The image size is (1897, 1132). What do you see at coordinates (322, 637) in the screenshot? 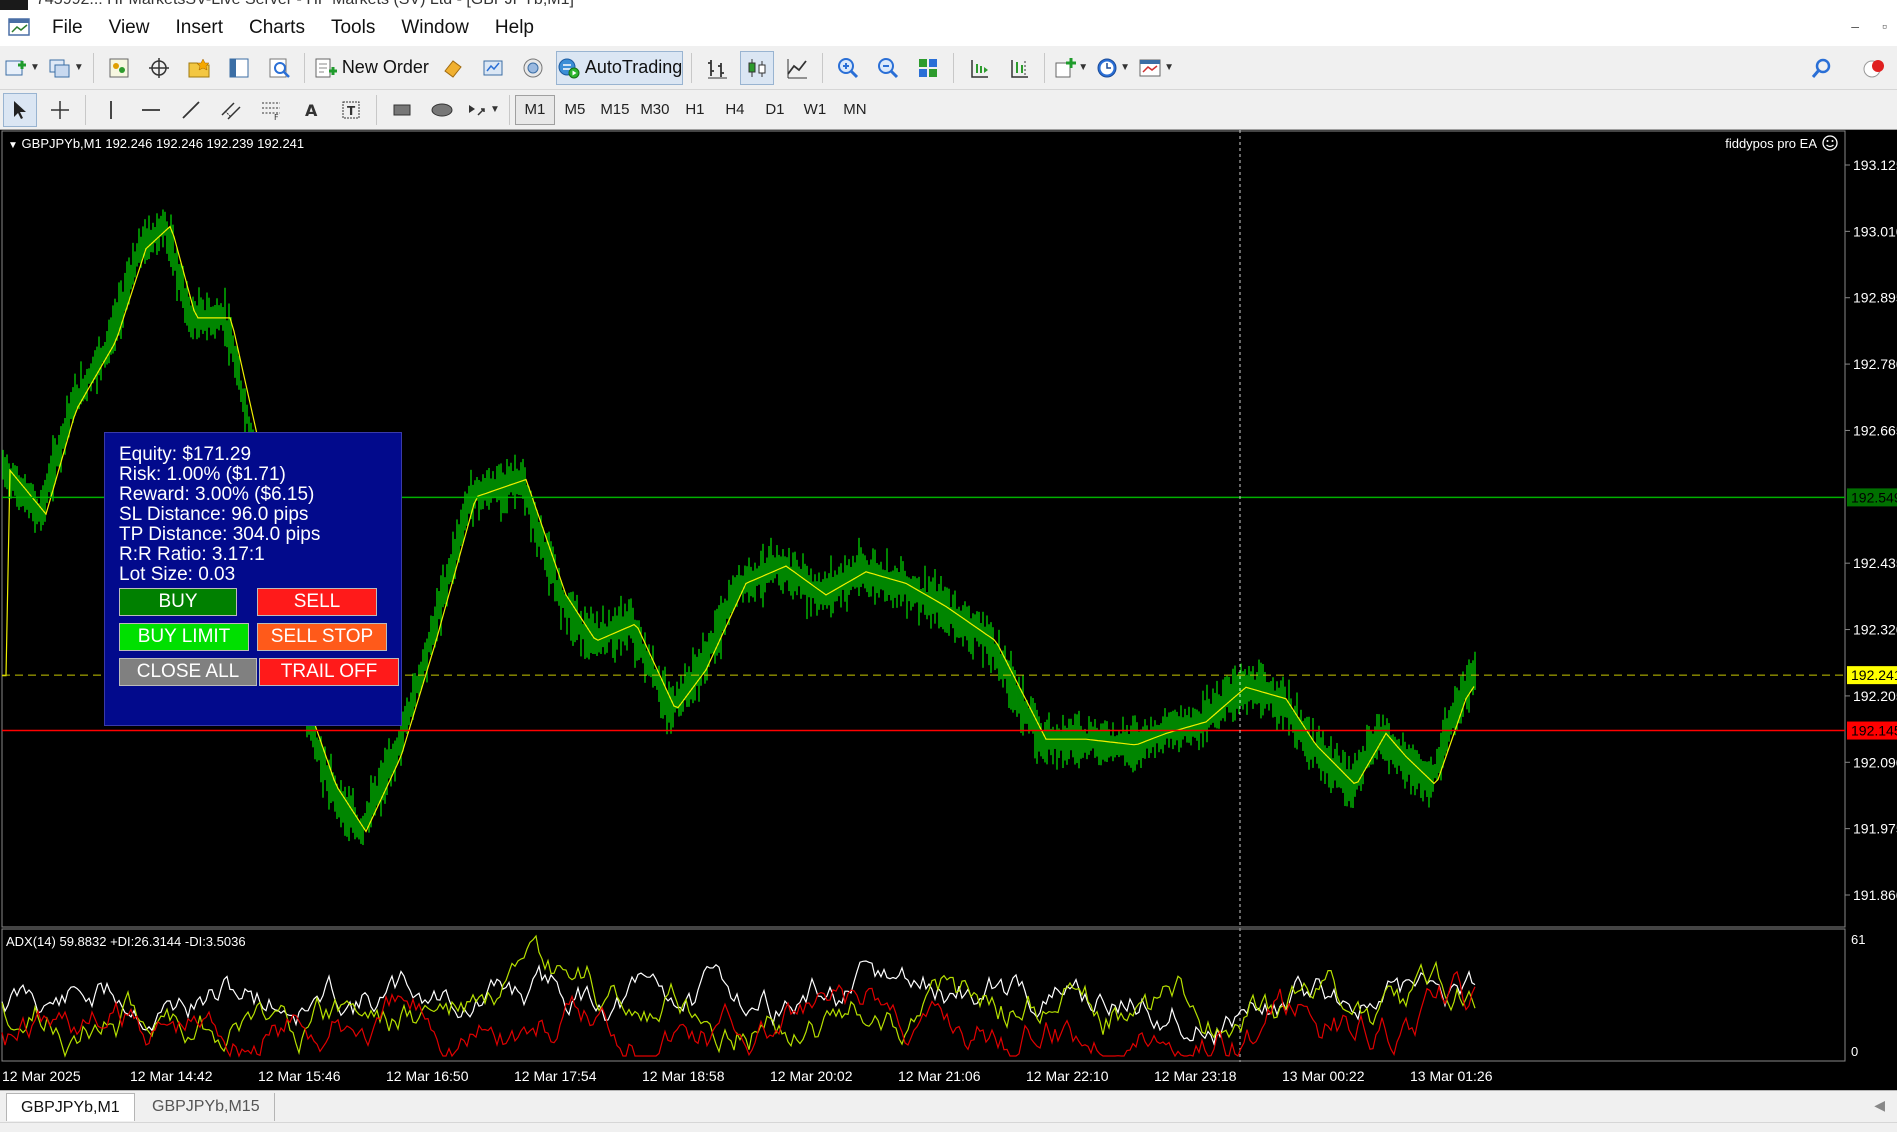
I see `sell-stop-button: SELL STOP` at bounding box center [322, 637].